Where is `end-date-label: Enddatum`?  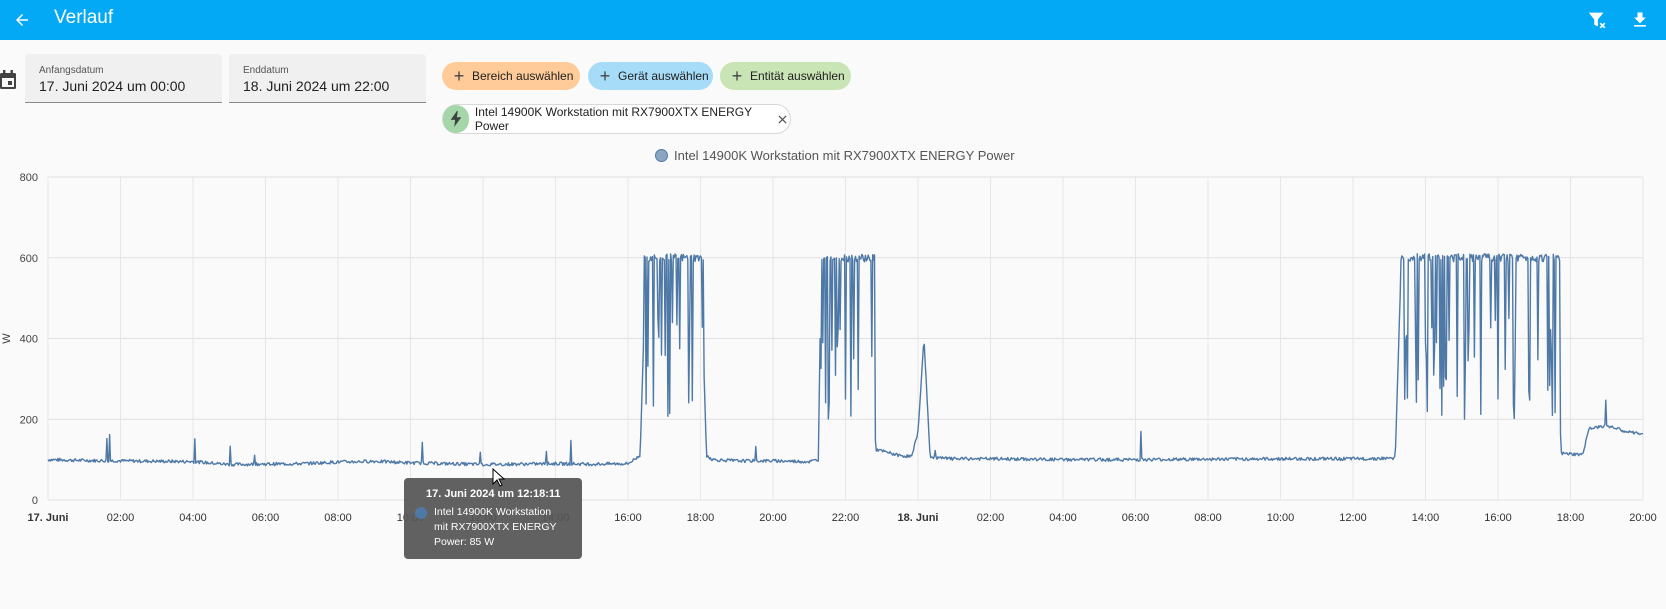
end-date-label: Enddatum is located at coordinates (266, 70).